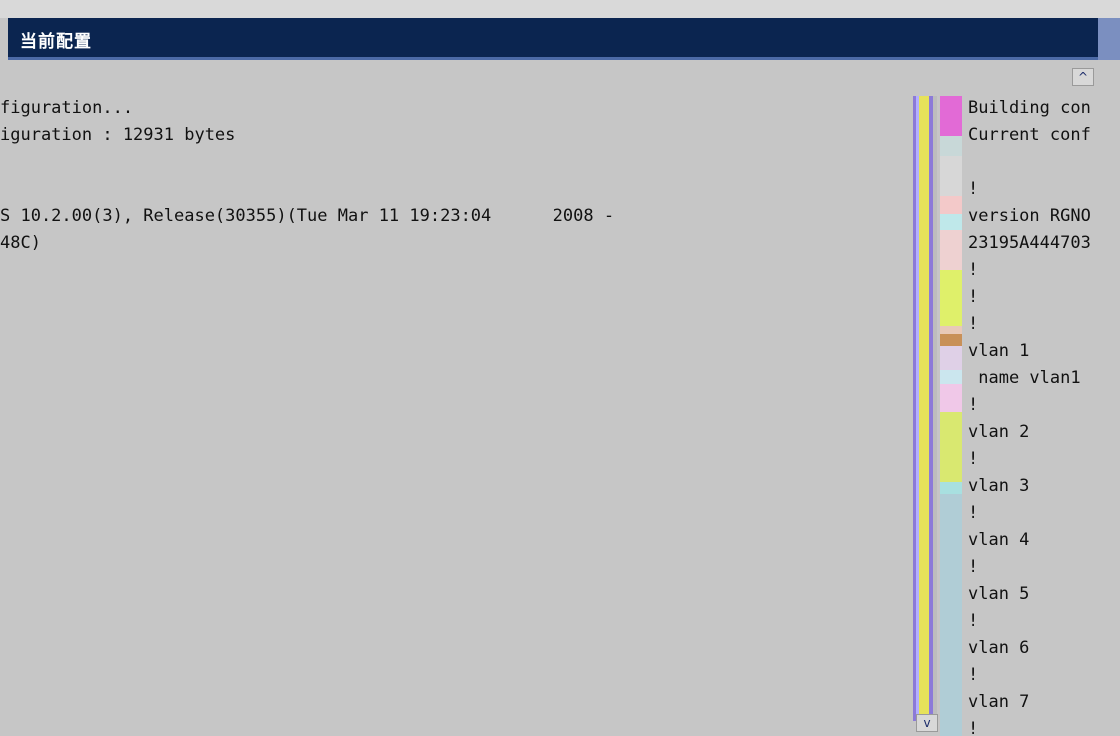  What do you see at coordinates (1029, 243) in the screenshot?
I see `config-right-line: 23195A444703` at bounding box center [1029, 243].